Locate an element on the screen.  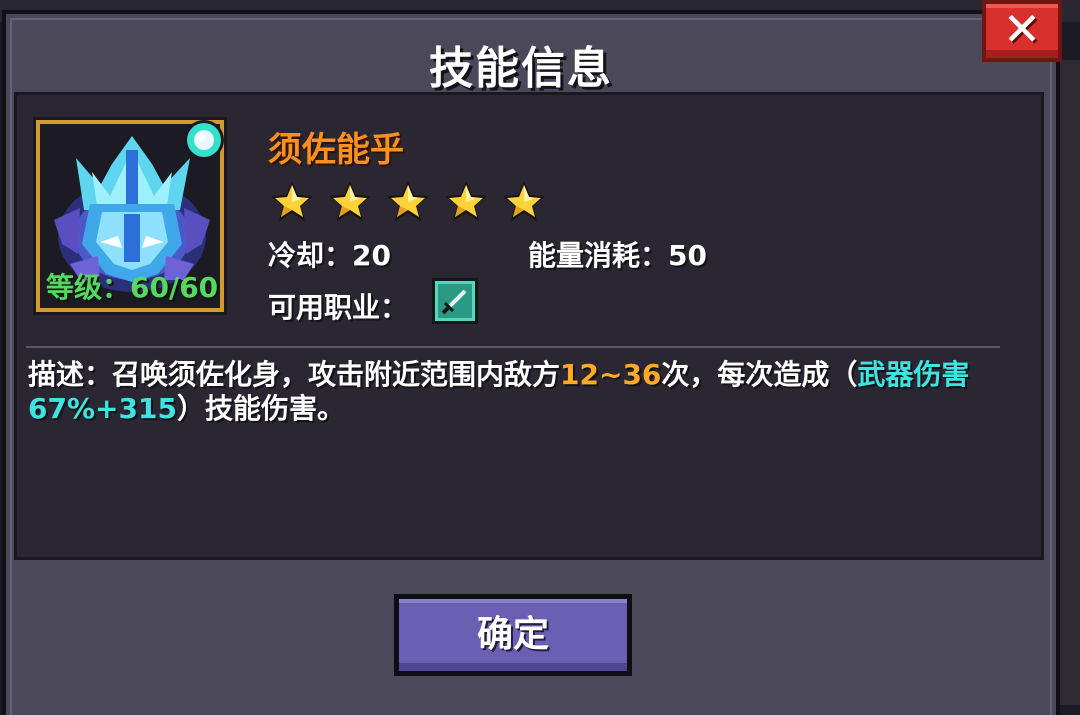
cooldown-value: 20 is located at coordinates (371, 255).